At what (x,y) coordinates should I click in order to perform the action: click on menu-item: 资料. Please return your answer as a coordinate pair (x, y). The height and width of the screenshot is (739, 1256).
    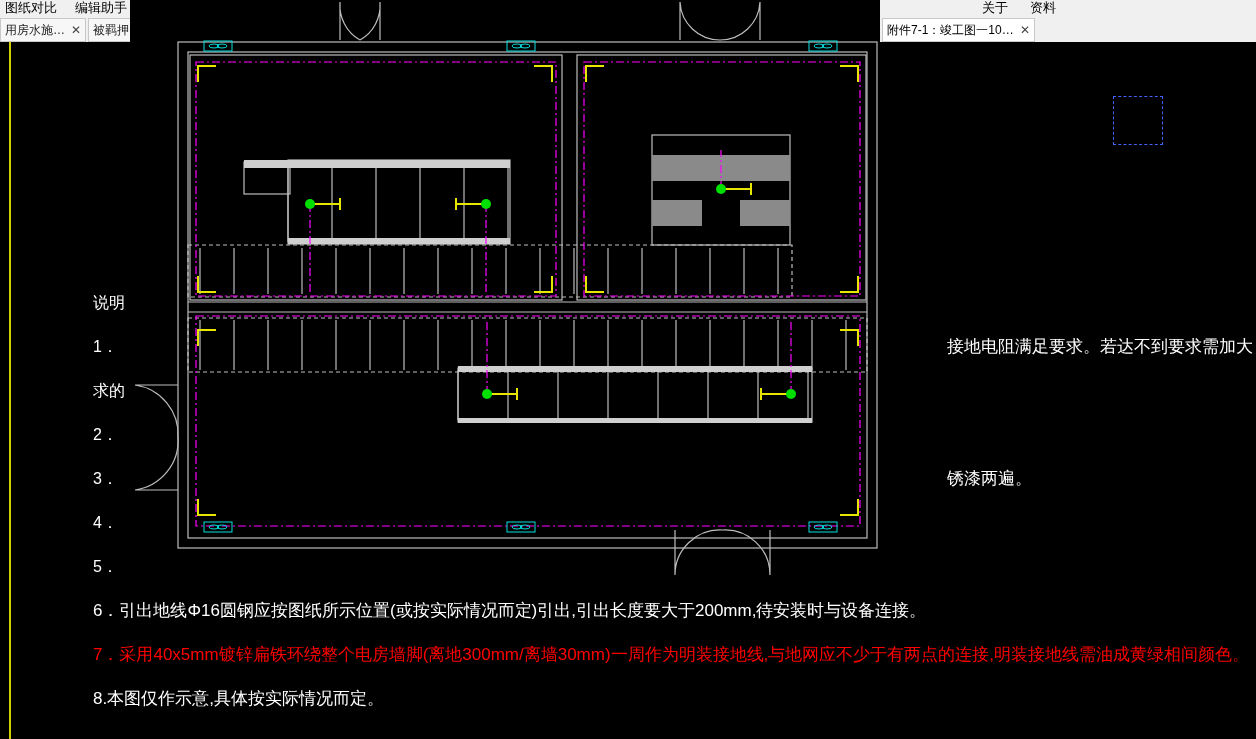
    Looking at the image, I should click on (1043, 9).